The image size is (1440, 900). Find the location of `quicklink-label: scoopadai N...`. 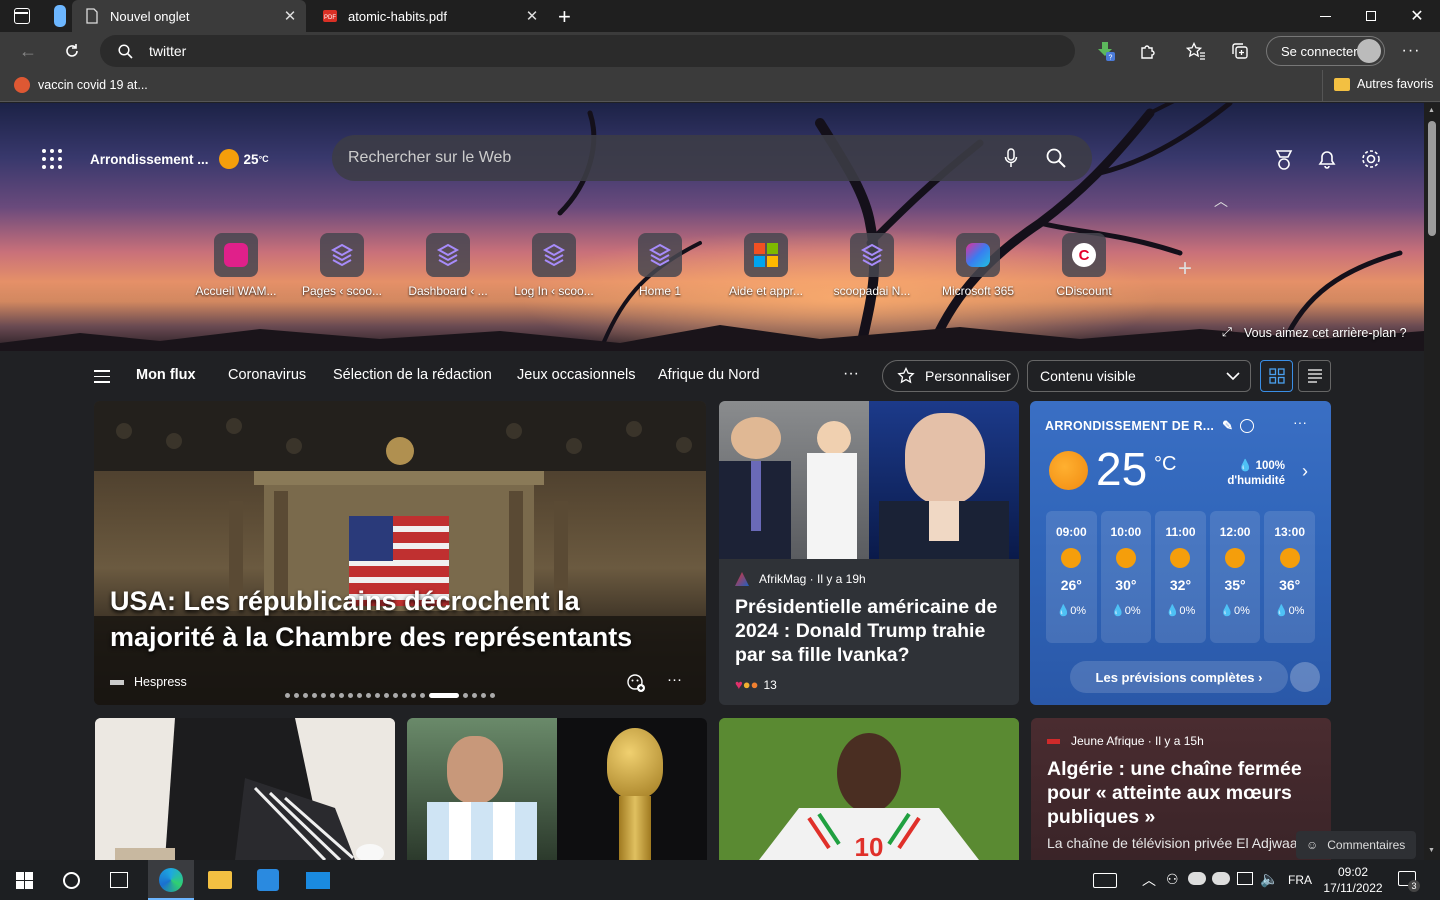

quicklink-label: scoopadai N... is located at coordinates (872, 291).